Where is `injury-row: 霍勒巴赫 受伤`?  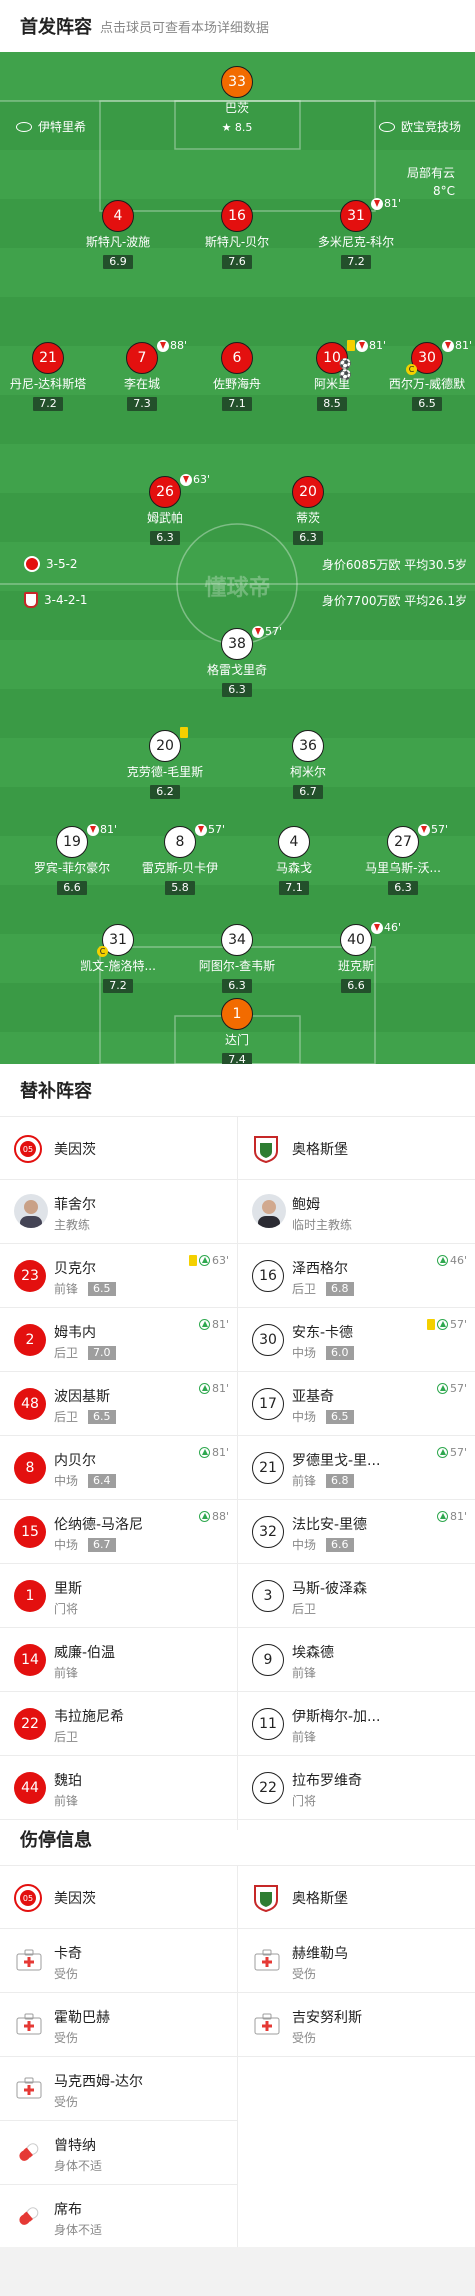 injury-row: 霍勒巴赫 受伤 is located at coordinates (118, 2025).